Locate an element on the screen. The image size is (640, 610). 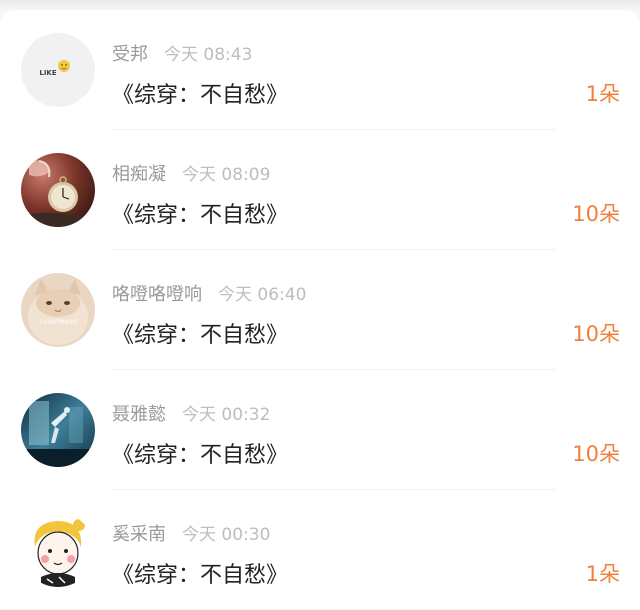
top-shadow is located at coordinates (320, 5).